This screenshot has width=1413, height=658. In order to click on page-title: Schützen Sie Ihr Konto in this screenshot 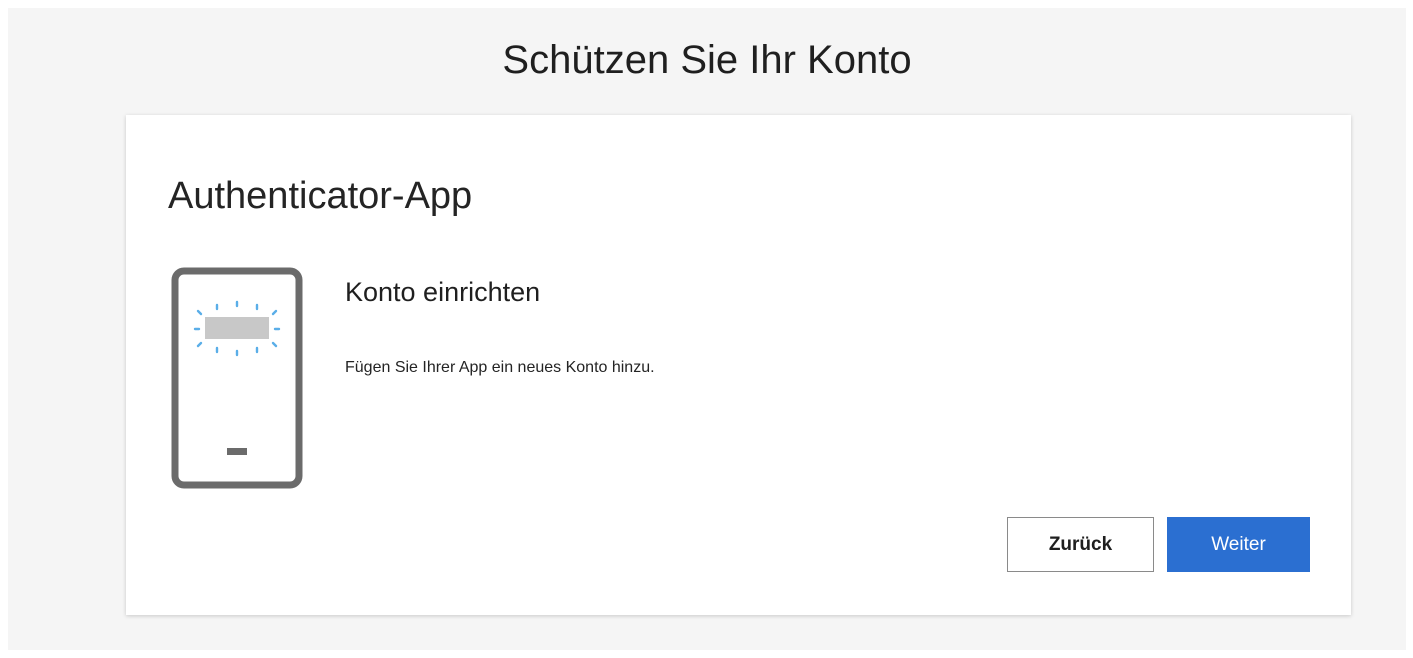, I will do `click(707, 60)`.